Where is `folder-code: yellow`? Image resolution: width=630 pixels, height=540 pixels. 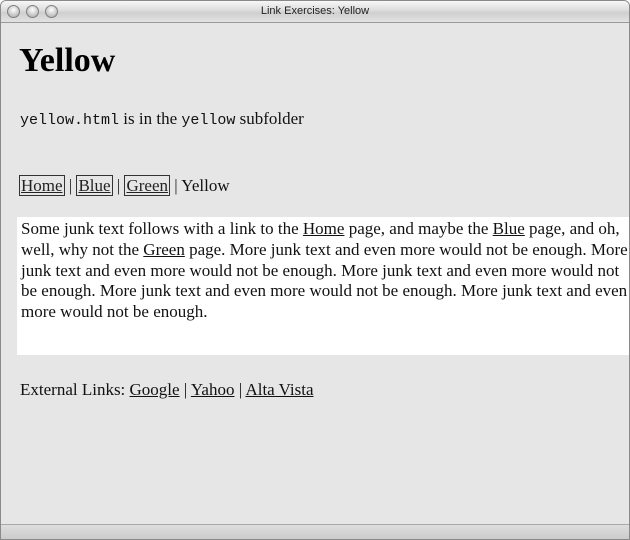
folder-code: yellow is located at coordinates (208, 120).